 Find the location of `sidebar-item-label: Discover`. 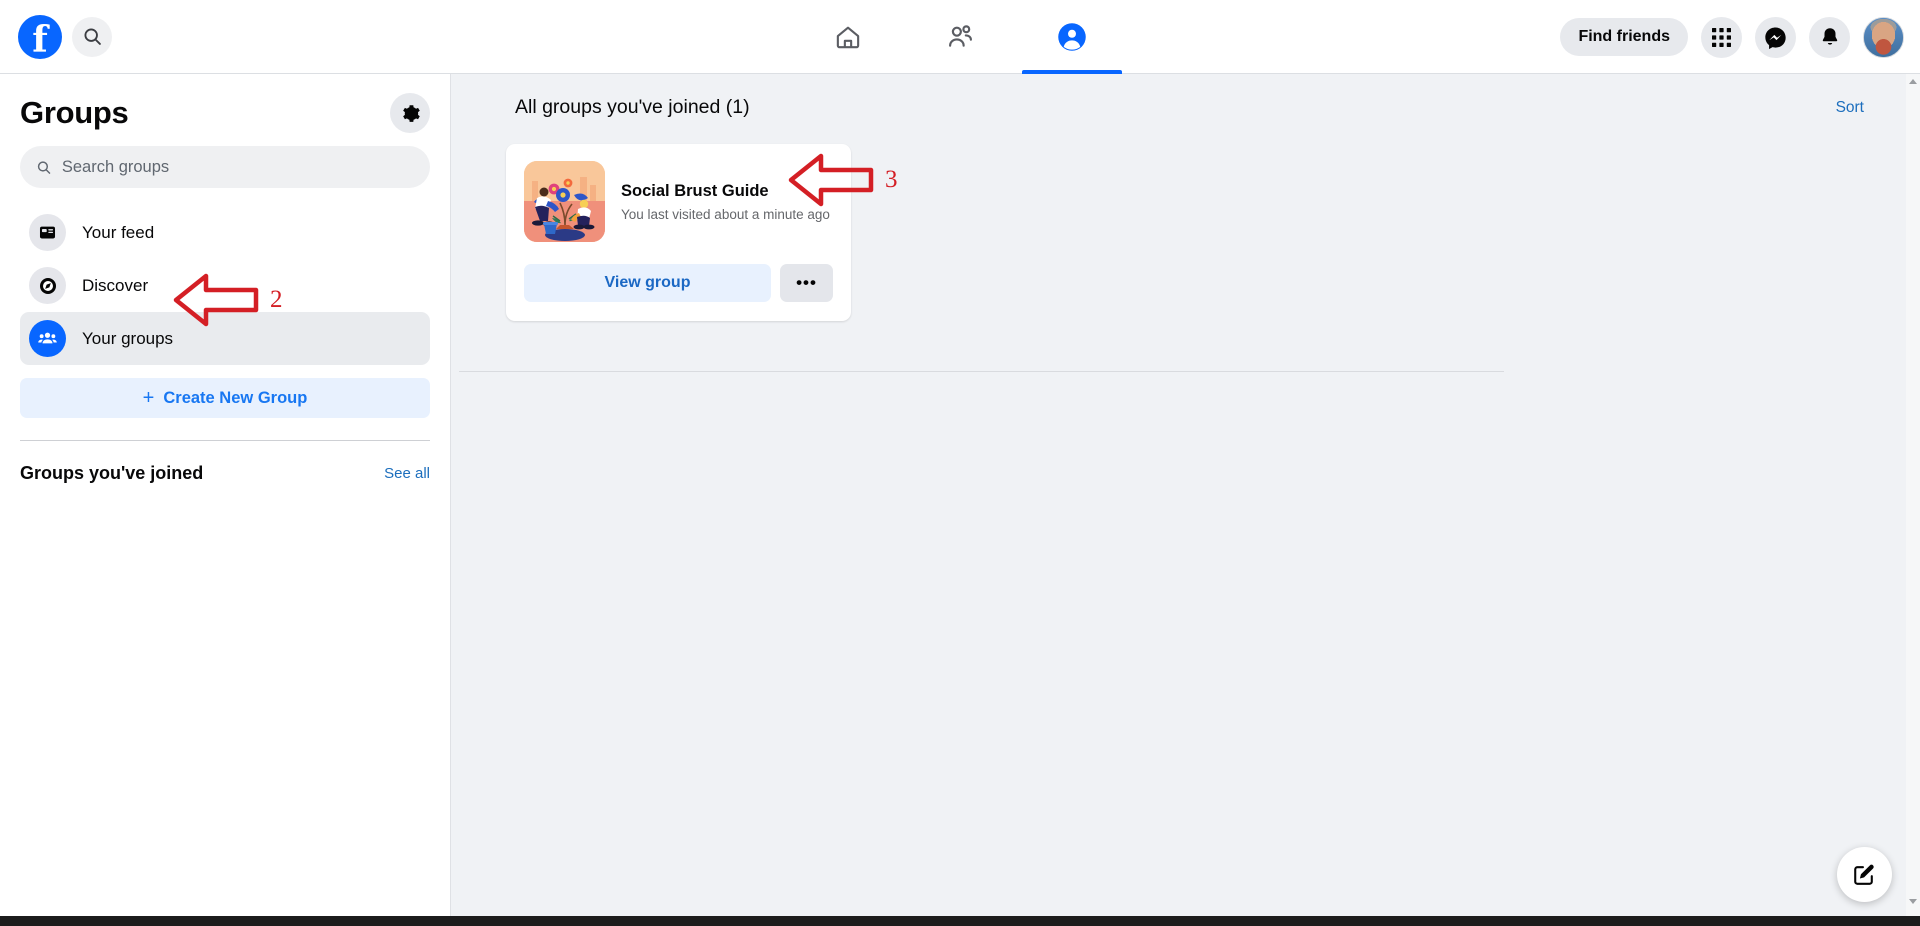

sidebar-item-label: Discover is located at coordinates (115, 285).